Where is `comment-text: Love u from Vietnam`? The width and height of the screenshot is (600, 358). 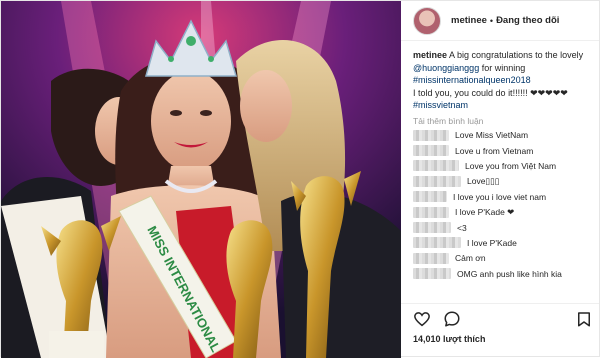 comment-text: Love u from Vietnam is located at coordinates (494, 150).